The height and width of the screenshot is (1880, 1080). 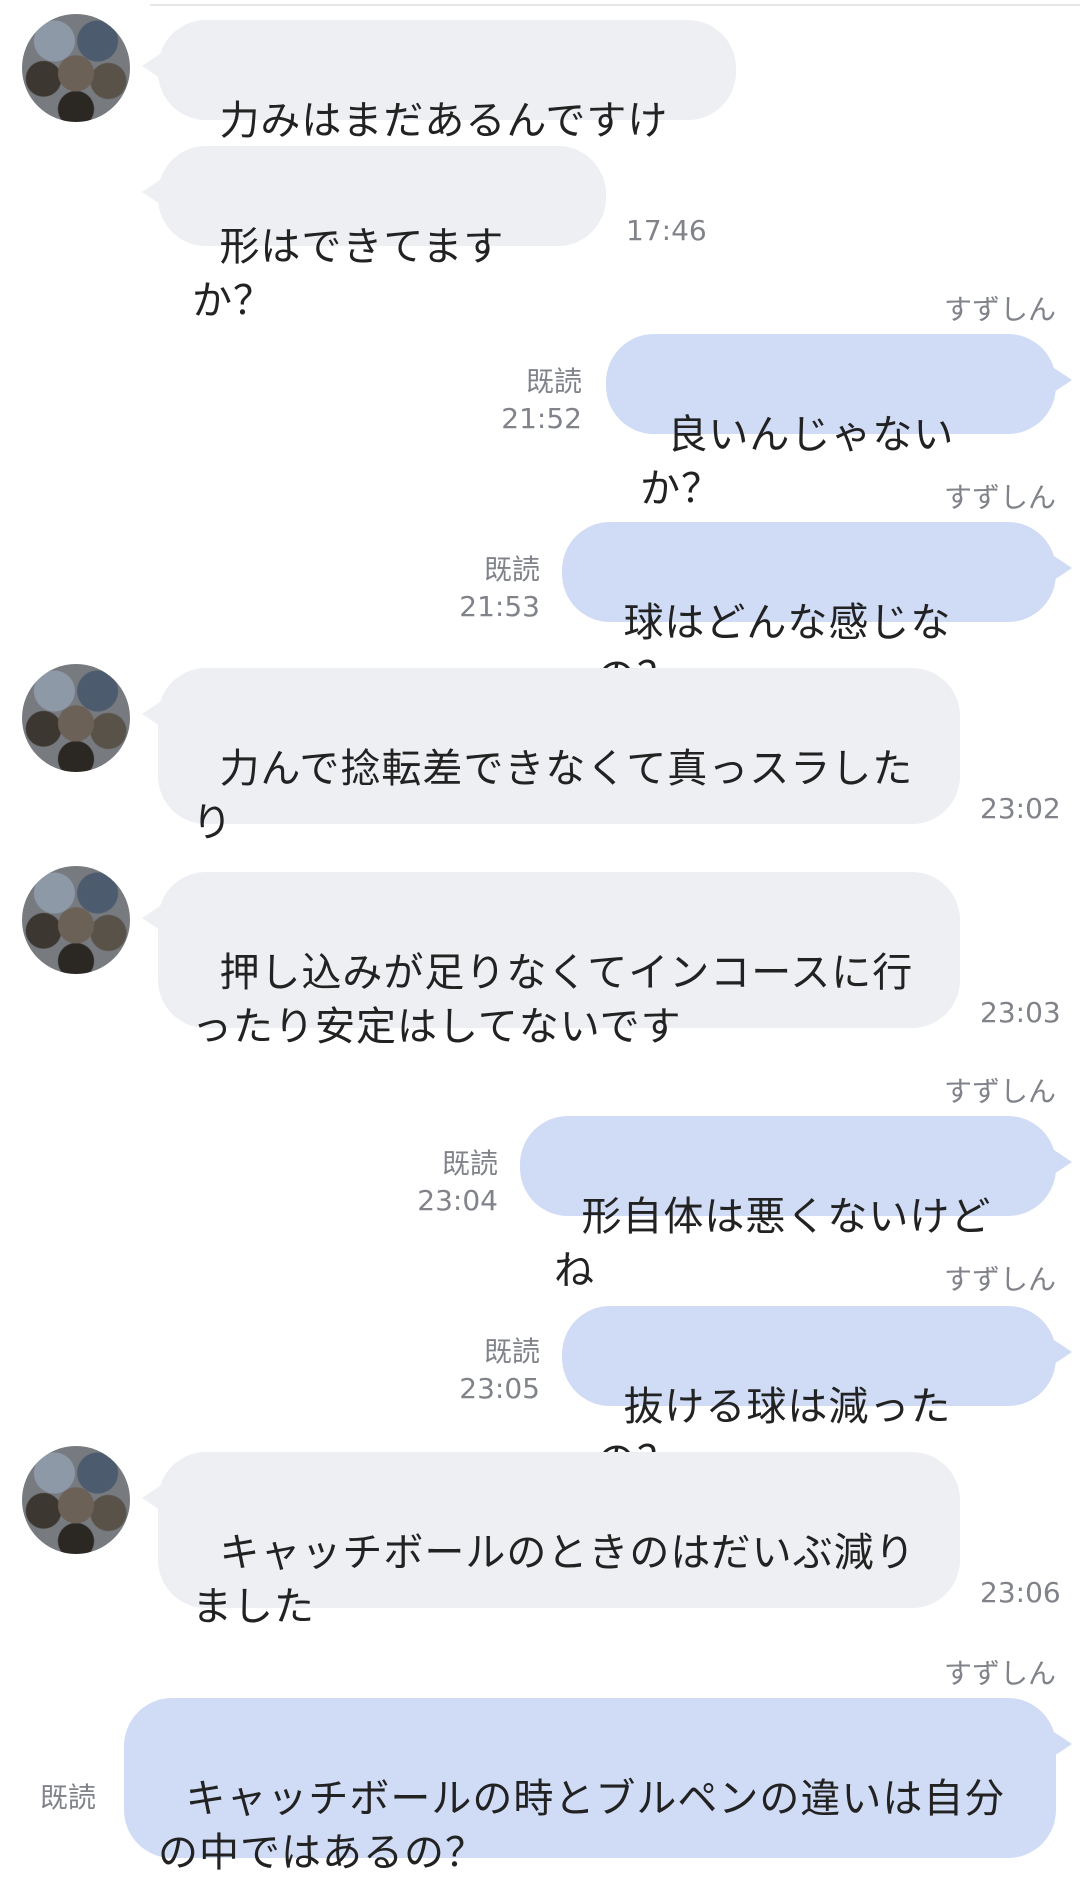 I want to click on message-bubble-outgoing: 形自体は悪くないけどね, so click(x=796, y=1205).